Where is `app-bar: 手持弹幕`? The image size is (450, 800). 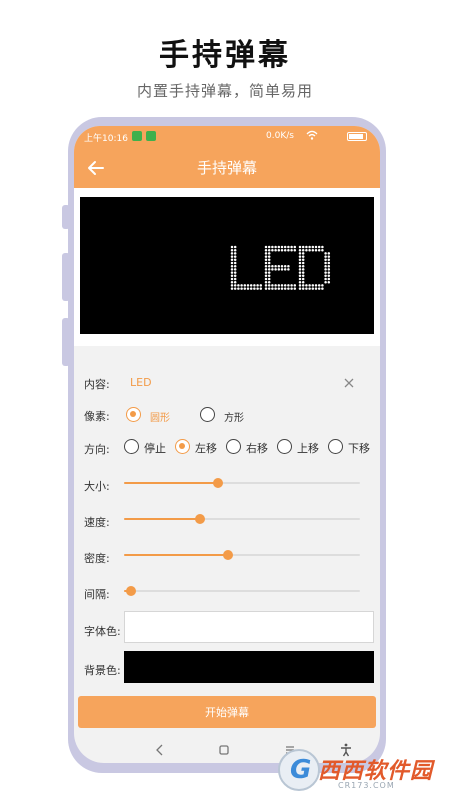
app-bar: 手持弹幕 is located at coordinates (227, 168).